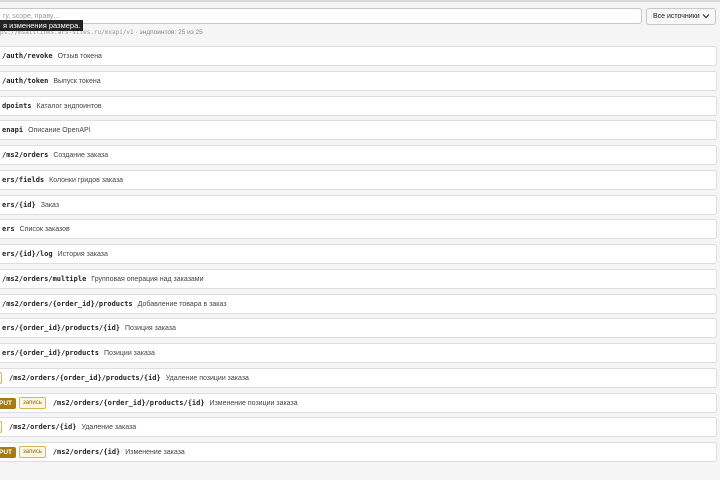 The width and height of the screenshot is (720, 480). What do you see at coordinates (42, 25) in the screenshot?
I see `resize-tooltip: я изменения размера.` at bounding box center [42, 25].